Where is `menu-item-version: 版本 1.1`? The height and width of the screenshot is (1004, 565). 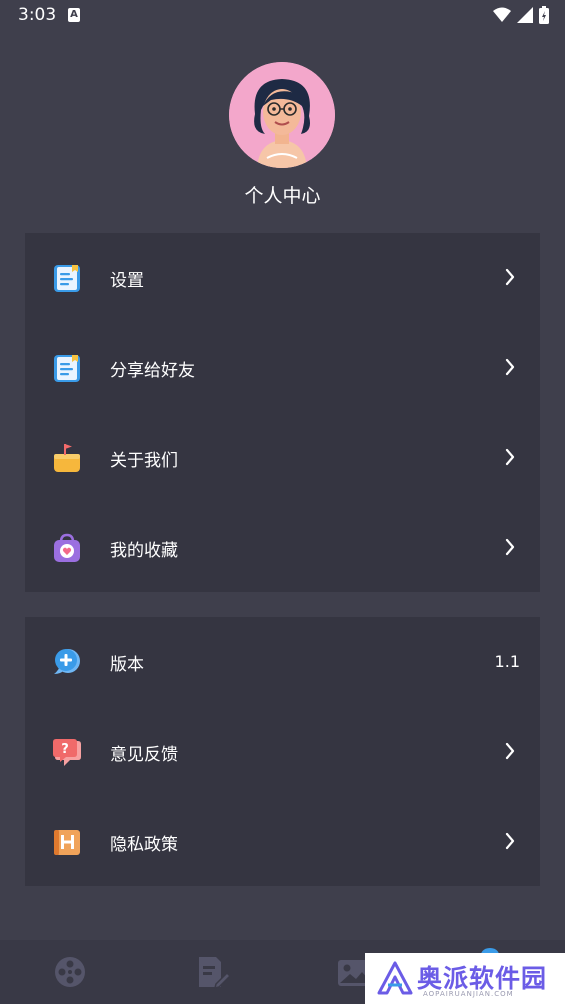 menu-item-version: 版本 1.1 is located at coordinates (282, 662).